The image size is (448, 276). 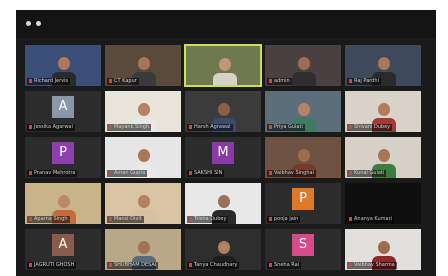 I want to click on participant-tile: A JAGRUTI GHOSH, so click(x=63, y=249).